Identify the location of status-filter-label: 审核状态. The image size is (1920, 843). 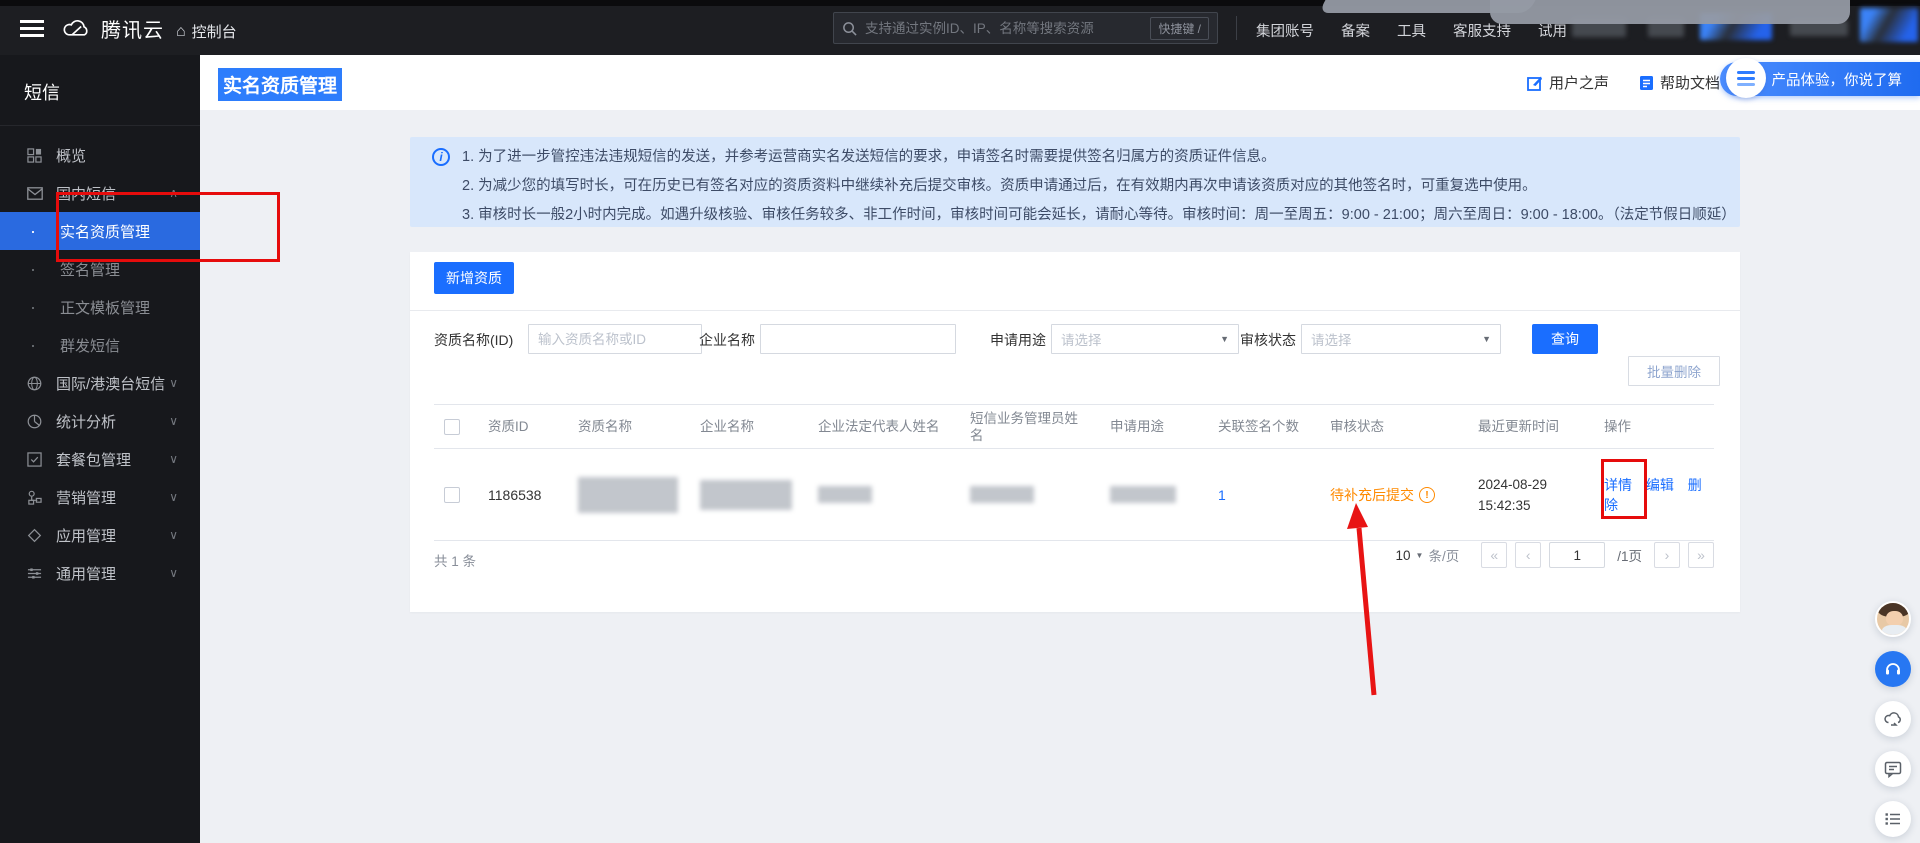
(1268, 340).